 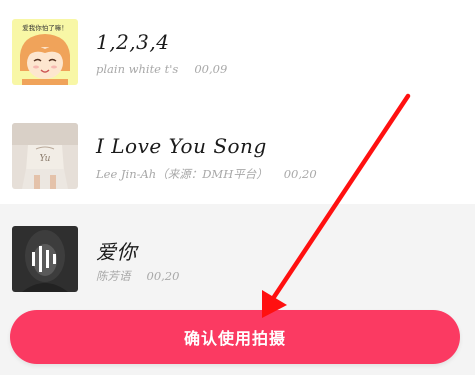 I want to click on song-title: I Love You Song, so click(x=181, y=146).